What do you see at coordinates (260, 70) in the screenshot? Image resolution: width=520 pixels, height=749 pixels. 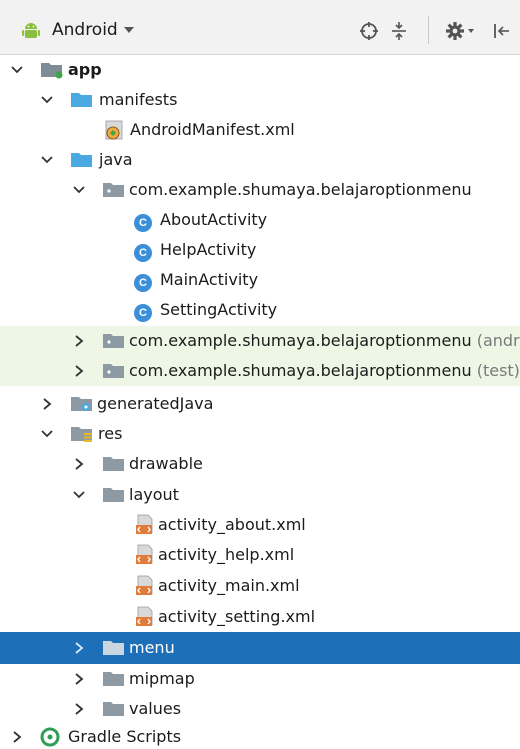 I see `tree-node-app: app` at bounding box center [260, 70].